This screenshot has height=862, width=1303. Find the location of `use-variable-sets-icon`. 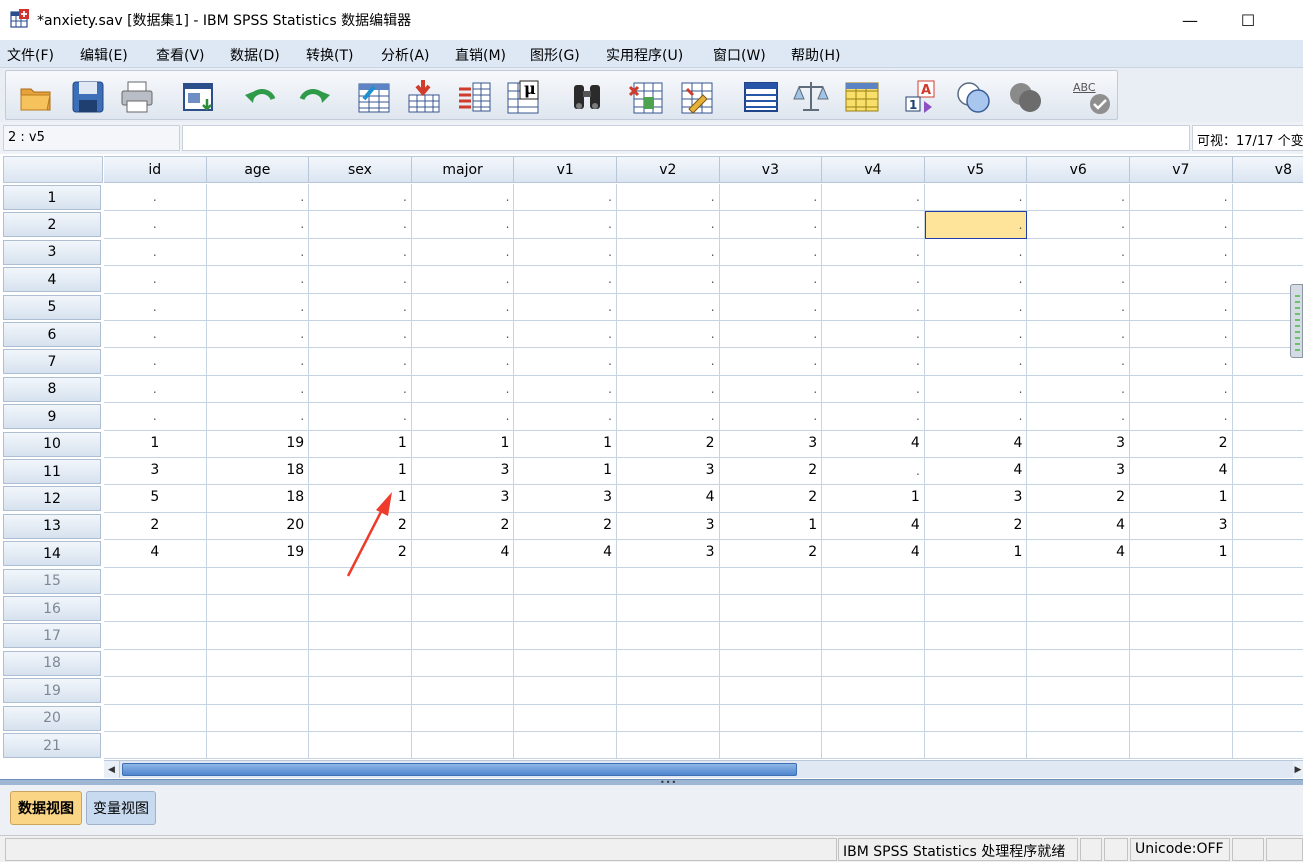

use-variable-sets-icon is located at coordinates (974, 97).